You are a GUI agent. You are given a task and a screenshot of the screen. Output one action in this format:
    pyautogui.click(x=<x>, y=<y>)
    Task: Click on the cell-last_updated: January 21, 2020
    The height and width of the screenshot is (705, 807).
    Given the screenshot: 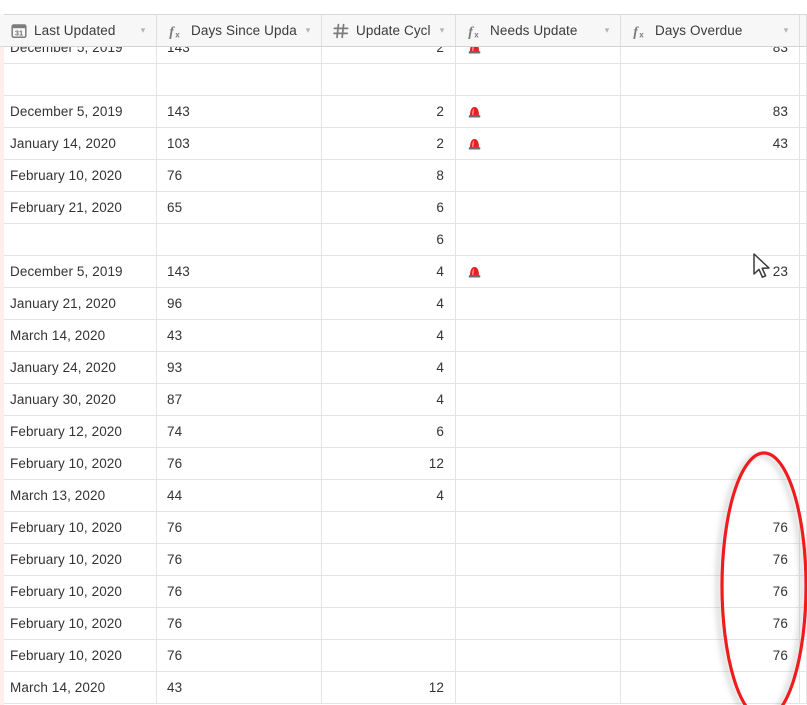 What is the action you would take?
    pyautogui.click(x=78, y=303)
    